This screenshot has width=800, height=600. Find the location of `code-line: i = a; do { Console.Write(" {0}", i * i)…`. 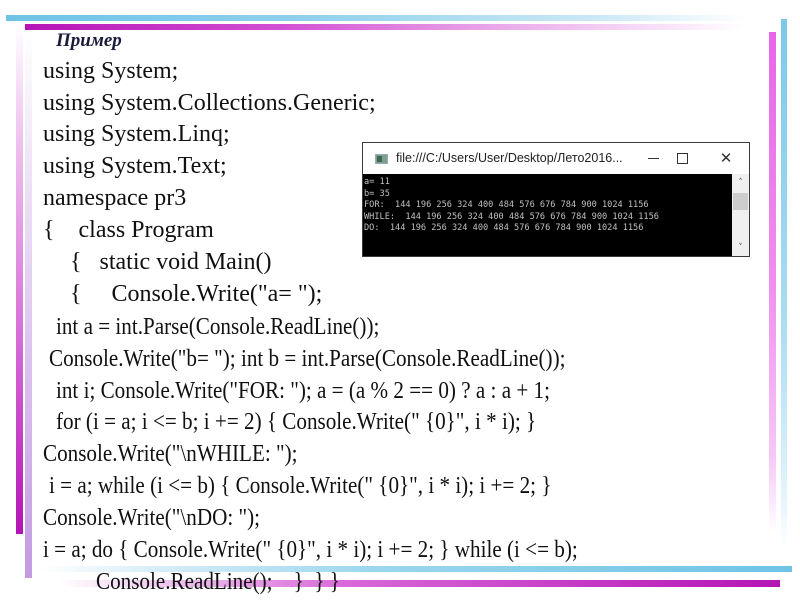

code-line: i = a; do { Console.Write(" {0}", i * i)… is located at coordinates (310, 550).